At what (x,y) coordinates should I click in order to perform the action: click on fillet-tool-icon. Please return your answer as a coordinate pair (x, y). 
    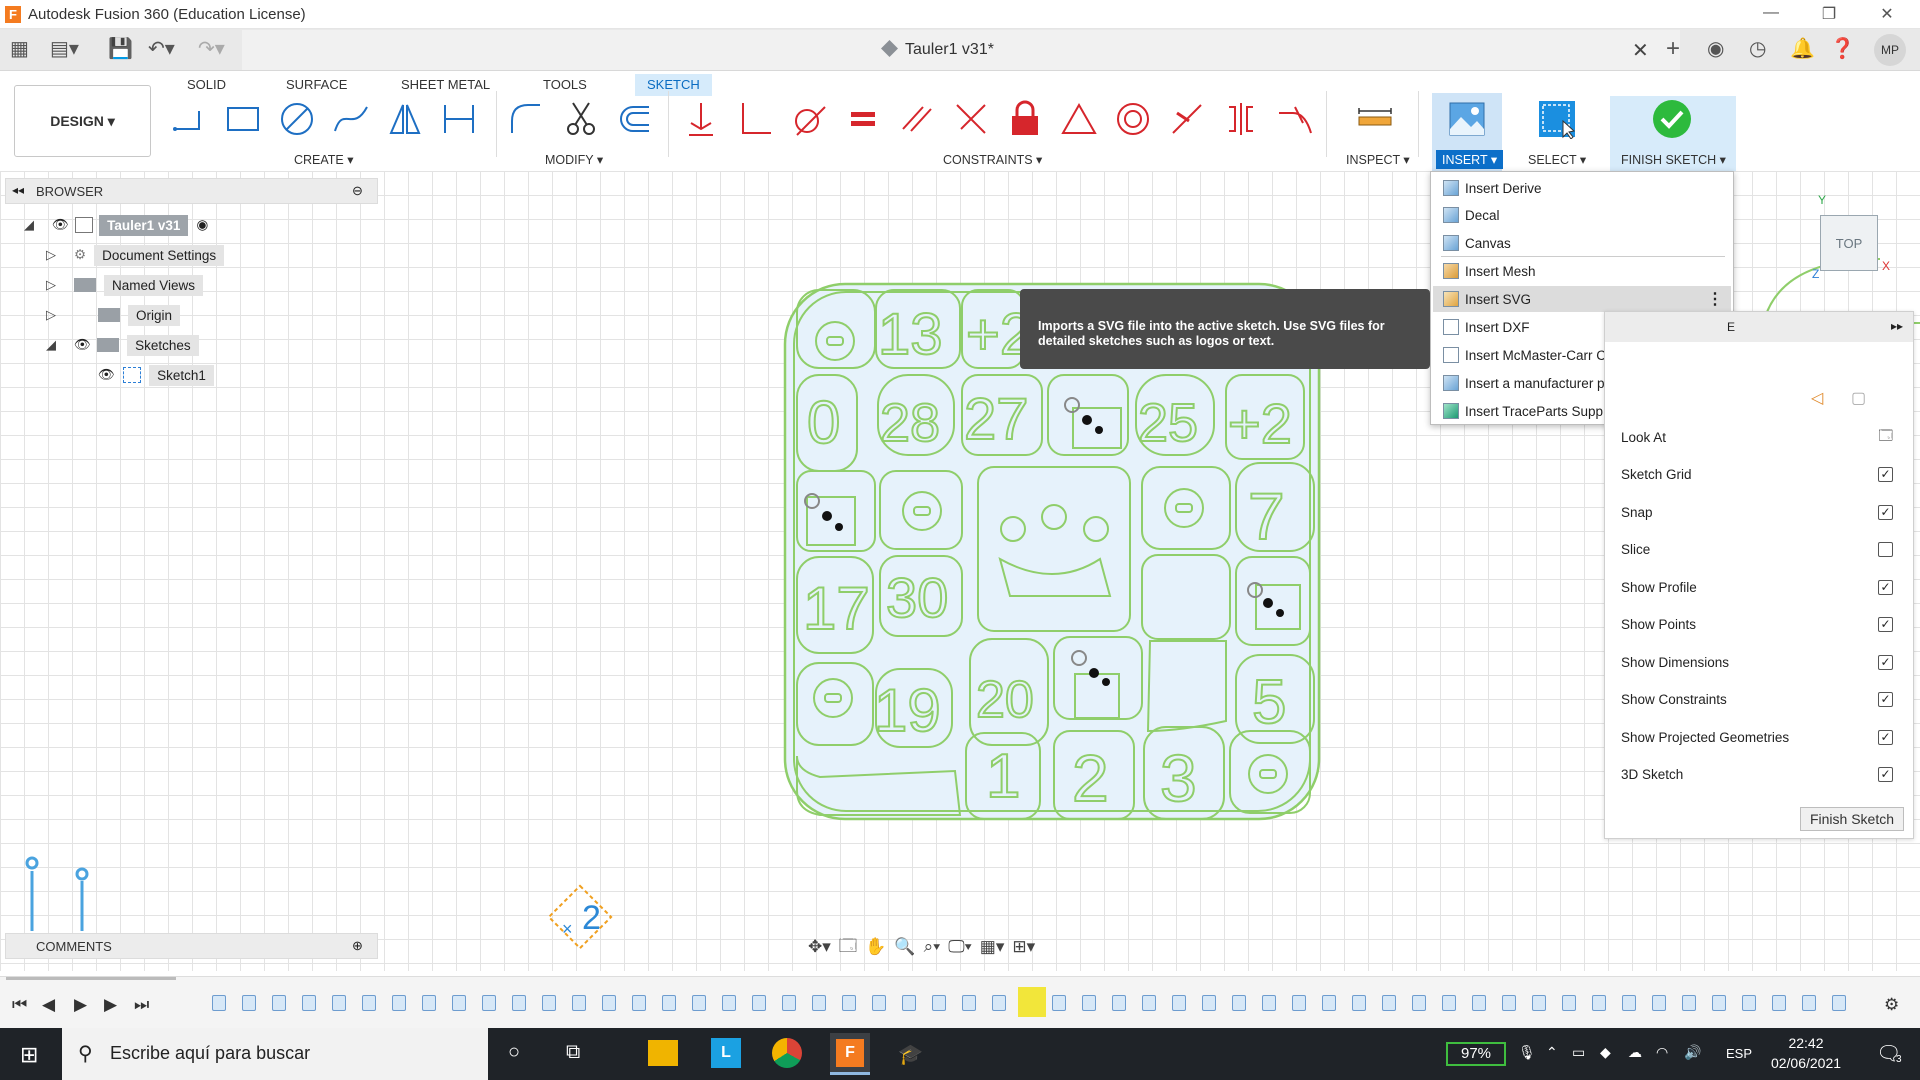
    Looking at the image, I should click on (526, 119).